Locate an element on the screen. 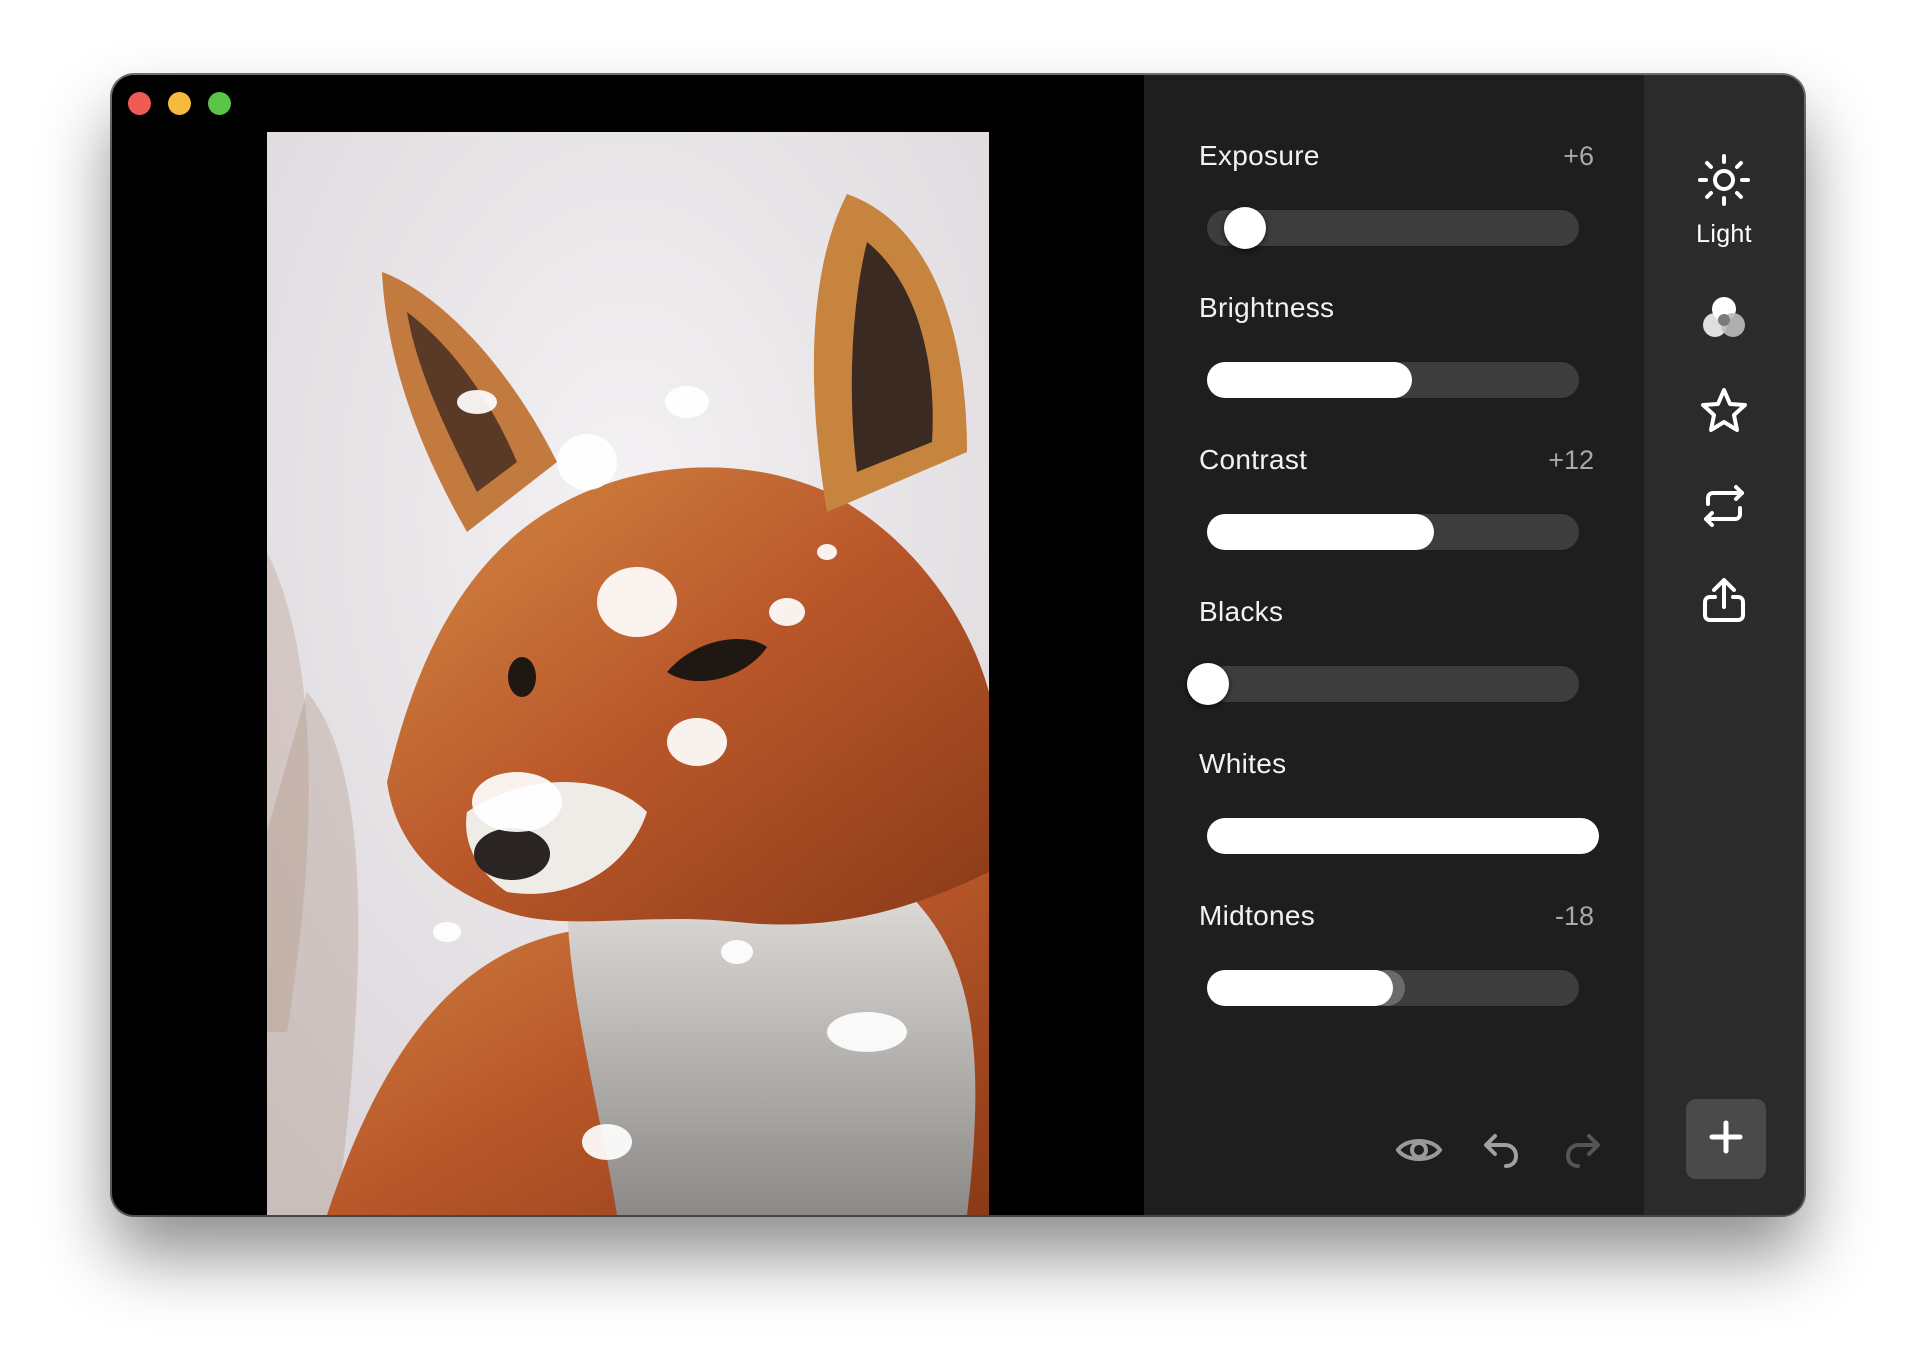  crop-tool is located at coordinates (1724, 508).